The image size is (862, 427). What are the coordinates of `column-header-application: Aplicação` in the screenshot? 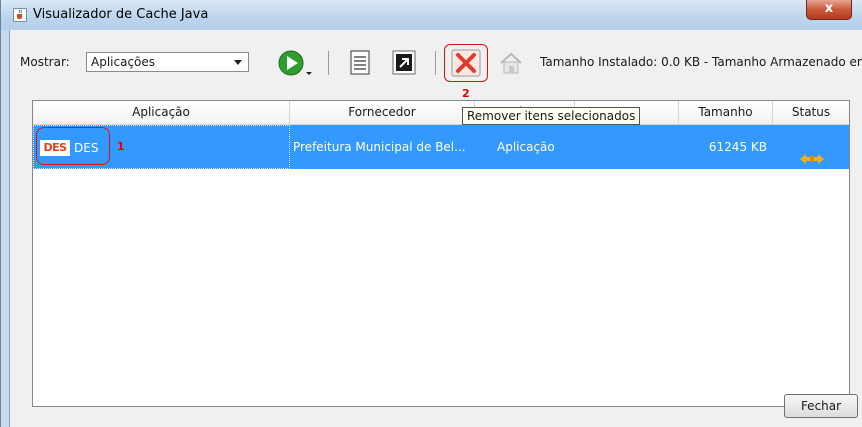 It's located at (161, 112).